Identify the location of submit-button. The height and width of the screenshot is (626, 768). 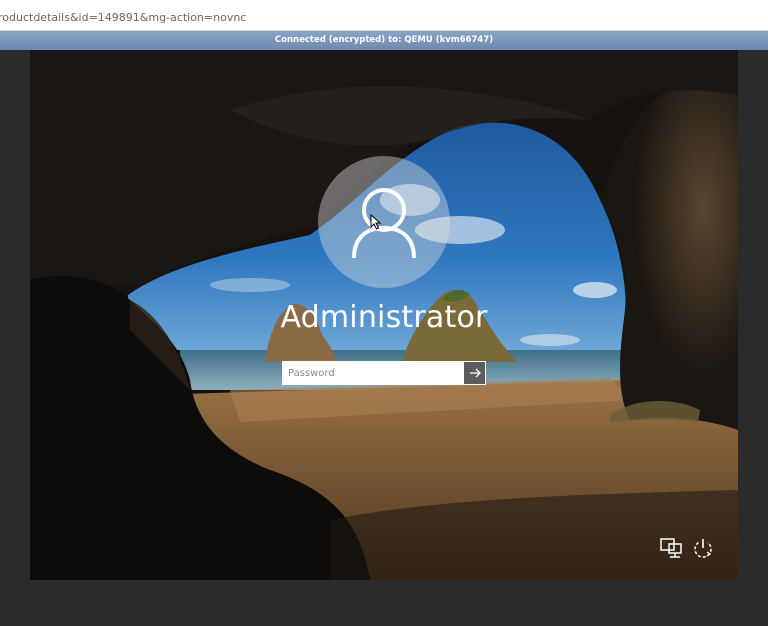
(474, 373).